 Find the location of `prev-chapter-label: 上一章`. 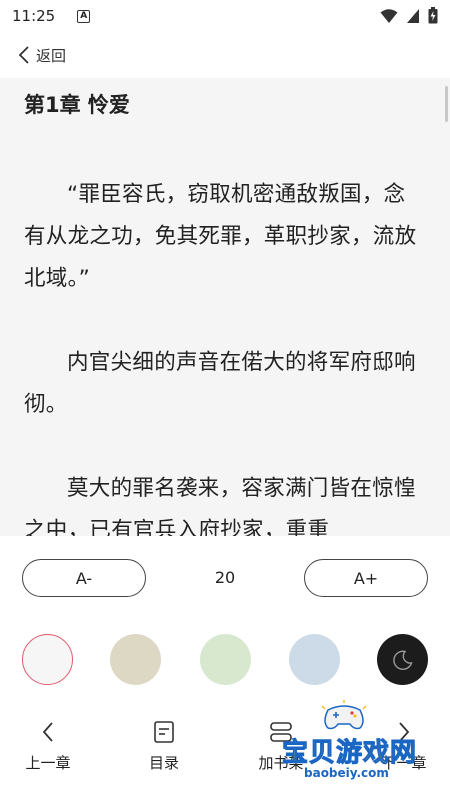

prev-chapter-label: 上一章 is located at coordinates (48, 763).